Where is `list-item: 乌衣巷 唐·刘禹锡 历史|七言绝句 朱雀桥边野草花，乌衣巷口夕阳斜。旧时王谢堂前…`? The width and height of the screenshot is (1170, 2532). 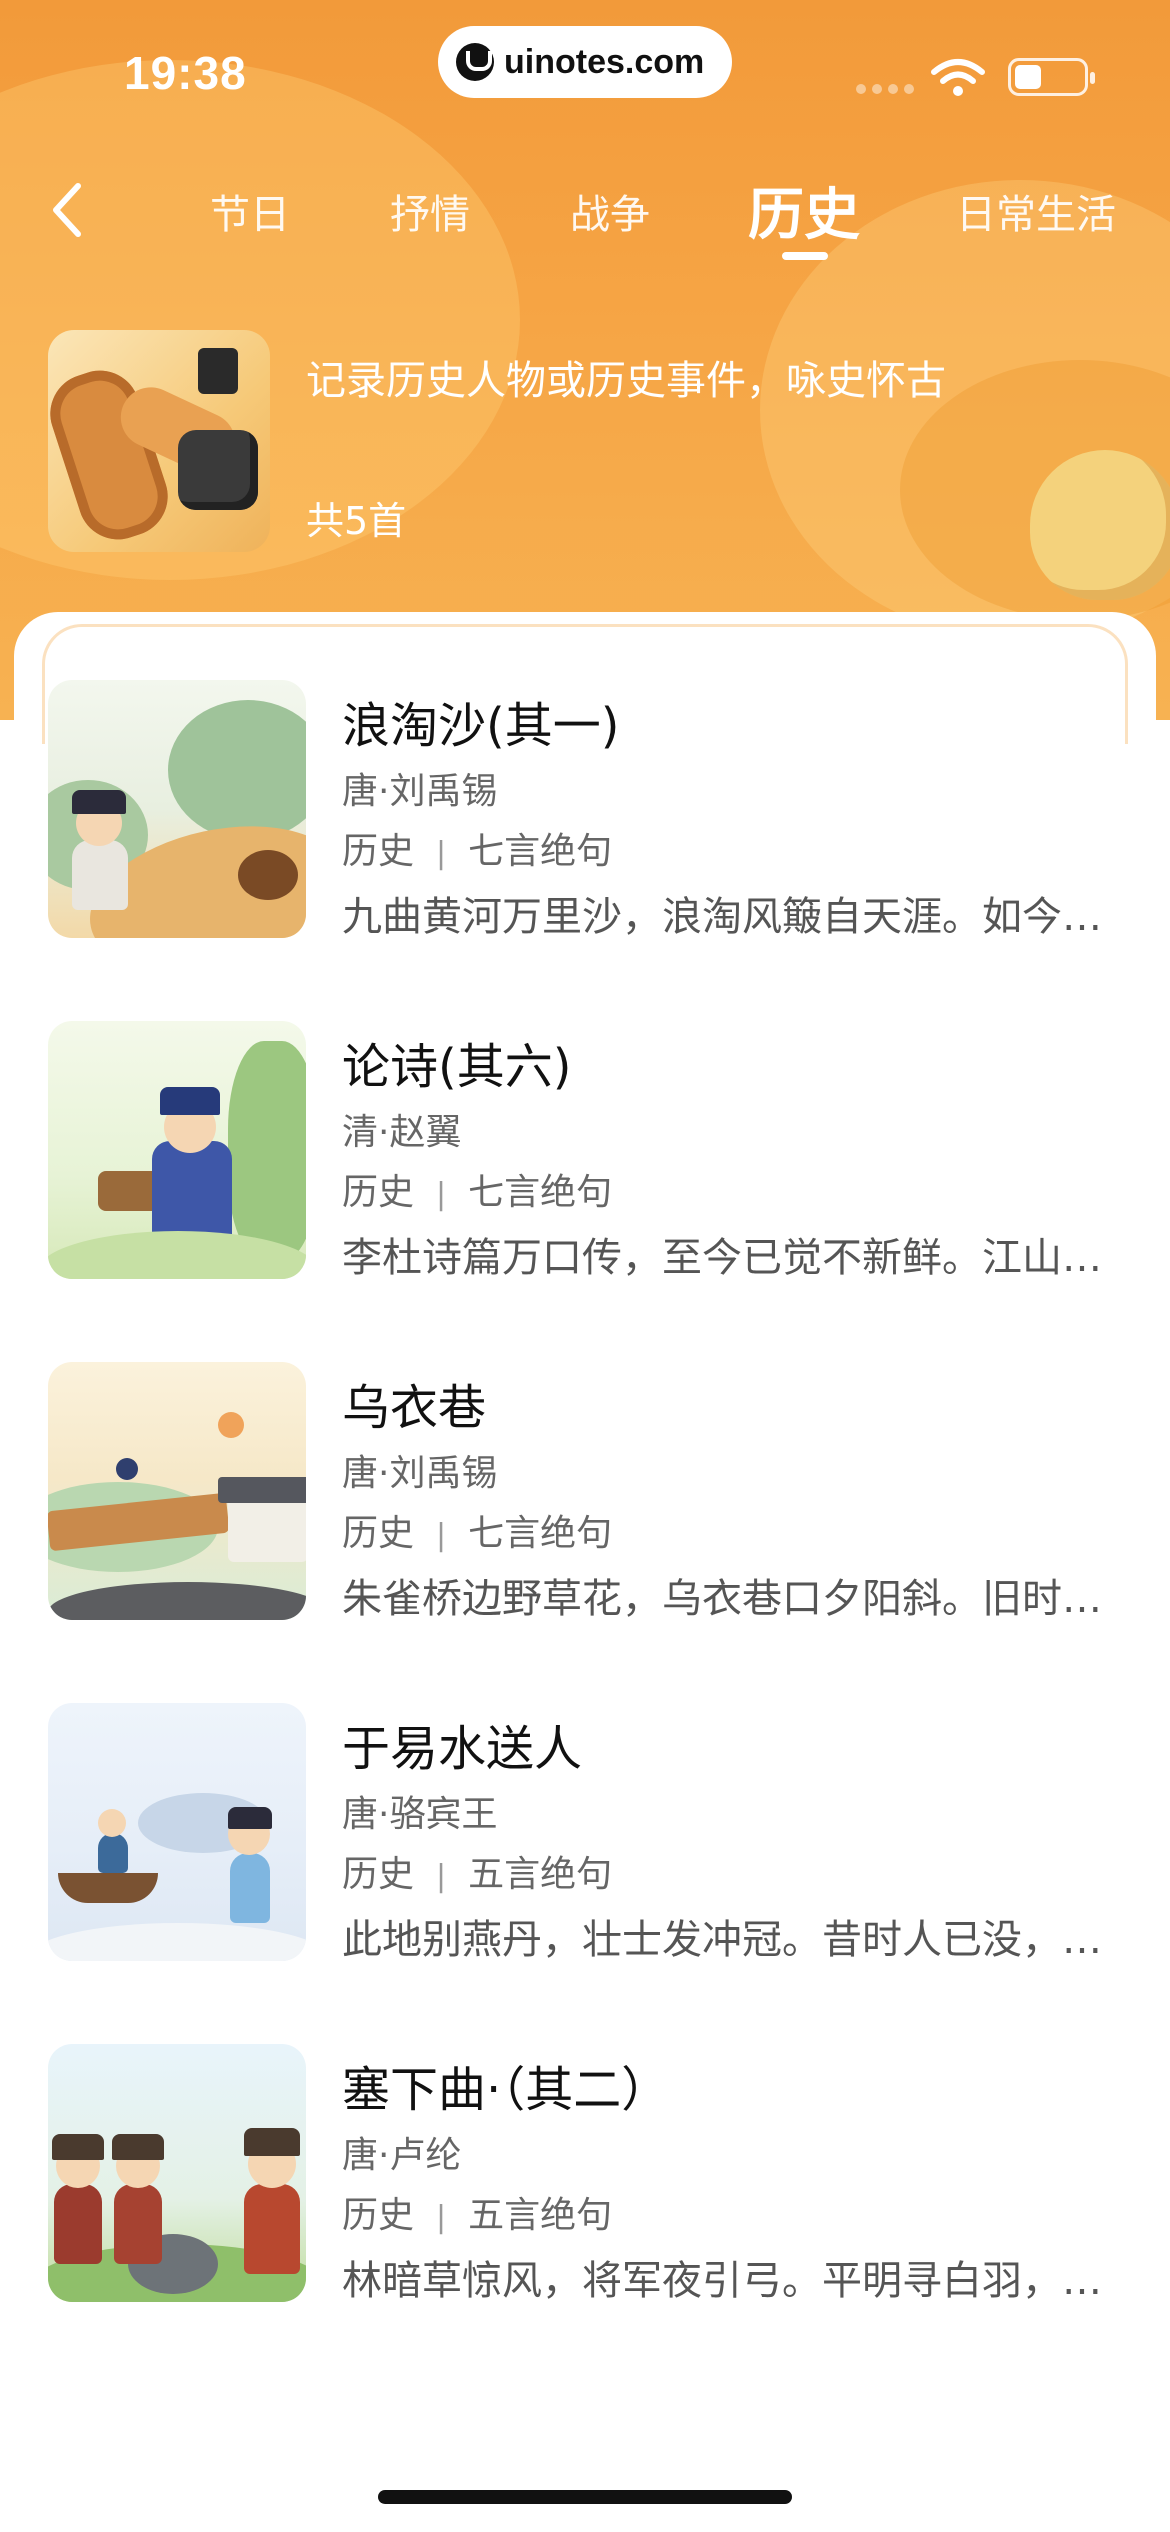 list-item: 乌衣巷 唐·刘禹锡 历史|七言绝句 朱雀桥边野草花，乌衣巷口夕阳斜。旧时王谢堂前… is located at coordinates (585, 1497).